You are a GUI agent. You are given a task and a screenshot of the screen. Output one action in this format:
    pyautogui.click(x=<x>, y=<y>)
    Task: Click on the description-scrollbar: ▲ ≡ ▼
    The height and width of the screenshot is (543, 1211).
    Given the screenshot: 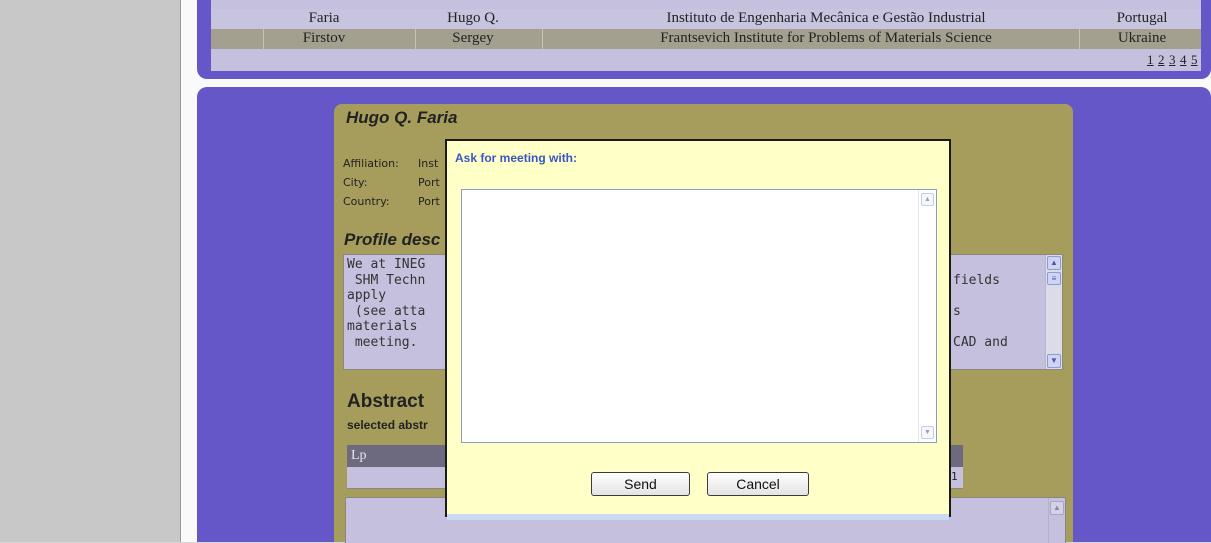 What is the action you would take?
    pyautogui.click(x=1053, y=312)
    